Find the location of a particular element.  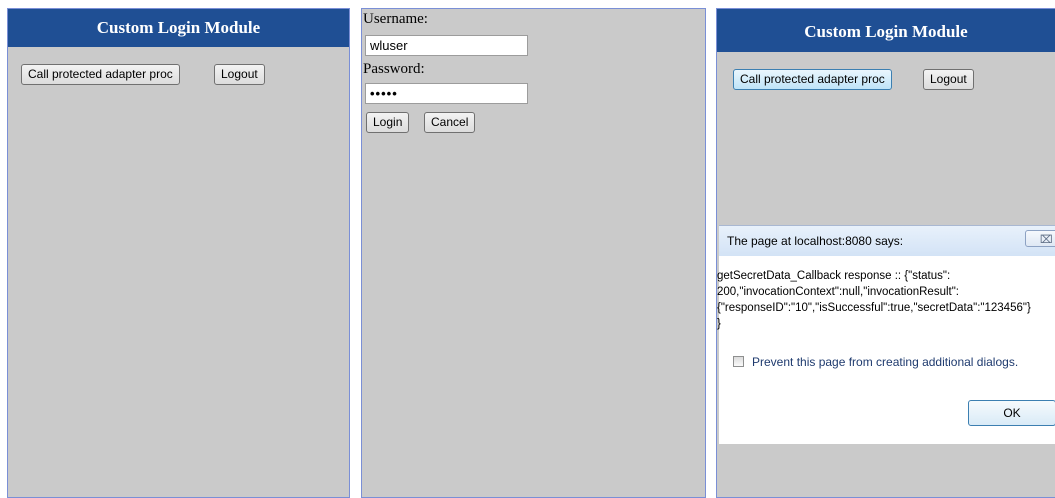

username-label: Username: is located at coordinates (395, 19).